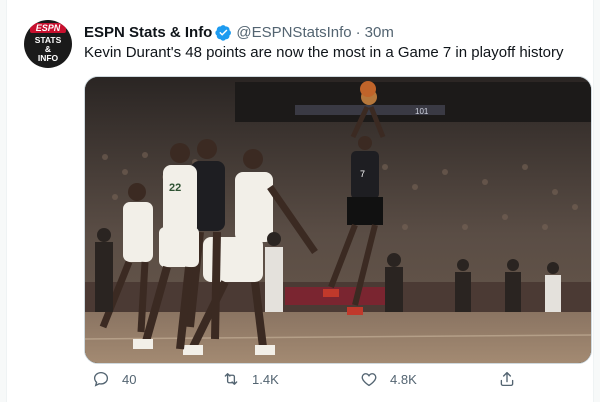 The image size is (600, 402). I want to click on tweet-actions: 40 1.4K 4.8K, so click(337, 382).